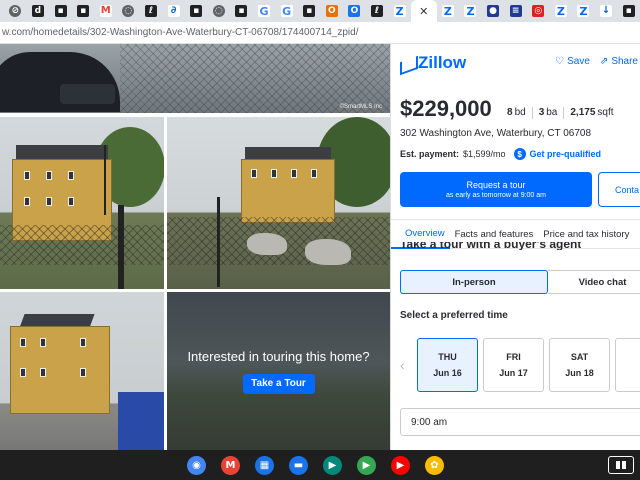 This screenshot has height=480, width=640. Describe the element at coordinates (520, 112) in the screenshot. I see `beds-unit: bd` at that location.